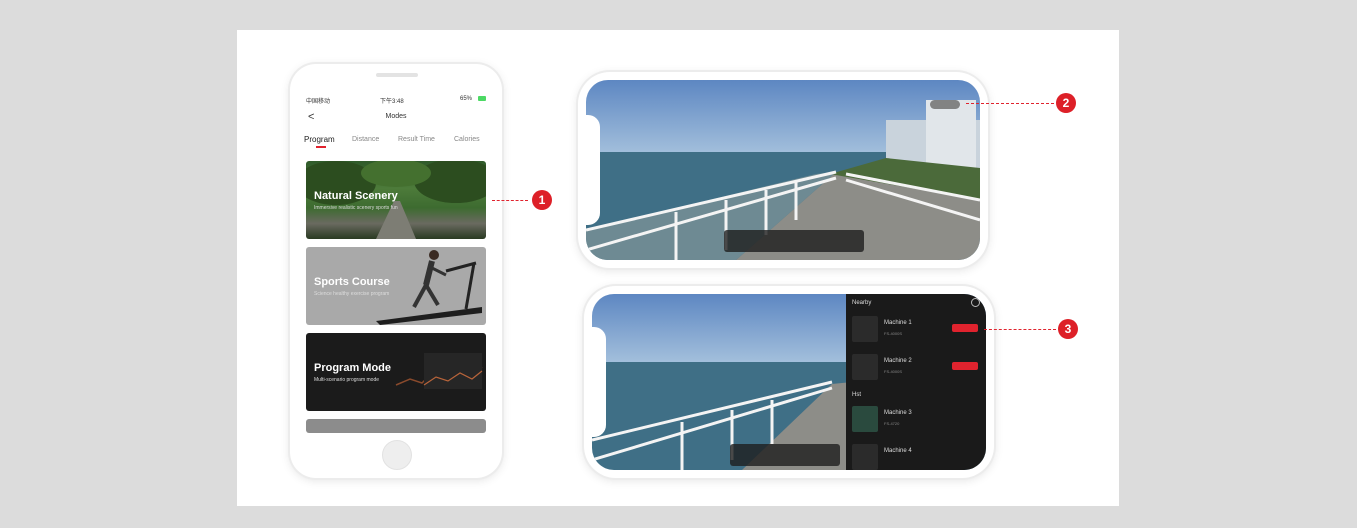 The image size is (1357, 528). I want to click on carrier-label: 中国移动, so click(318, 102).